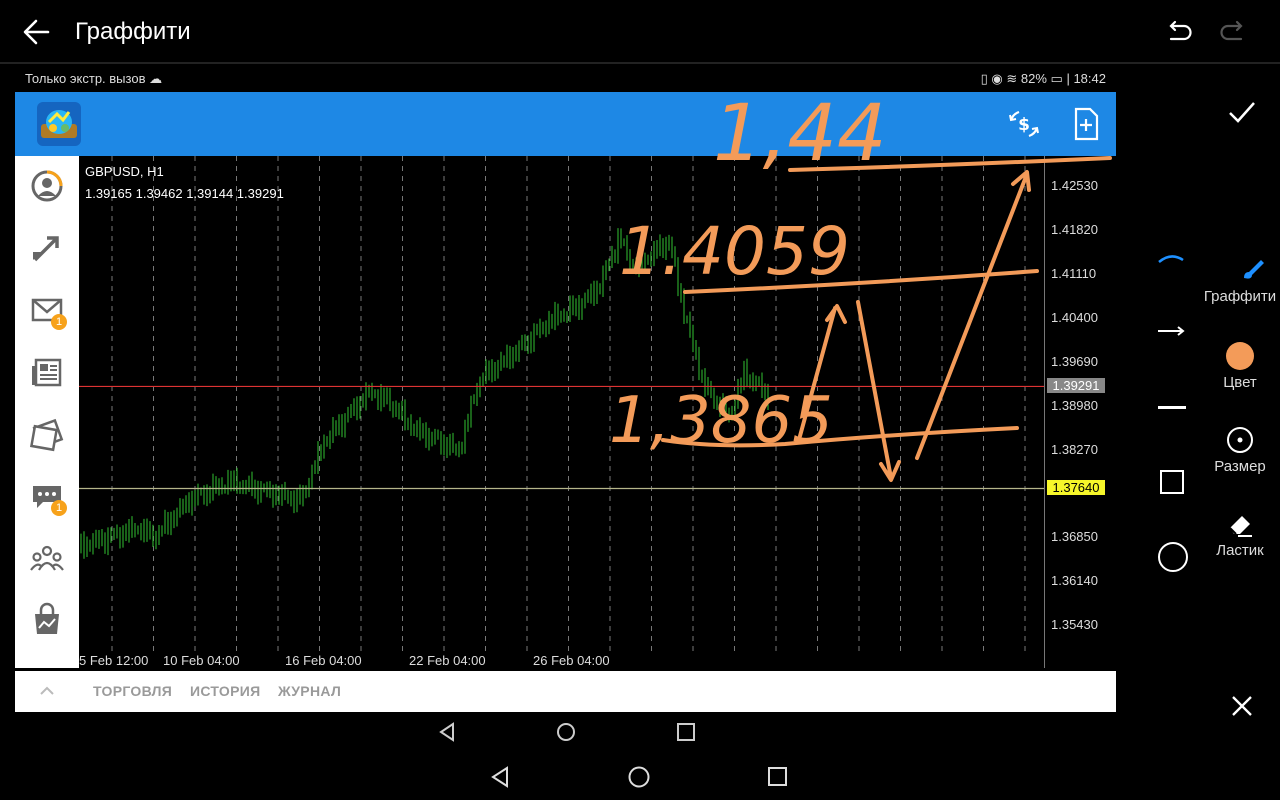 The width and height of the screenshot is (1280, 800). What do you see at coordinates (565, 124) in the screenshot?
I see `app-header: $` at bounding box center [565, 124].